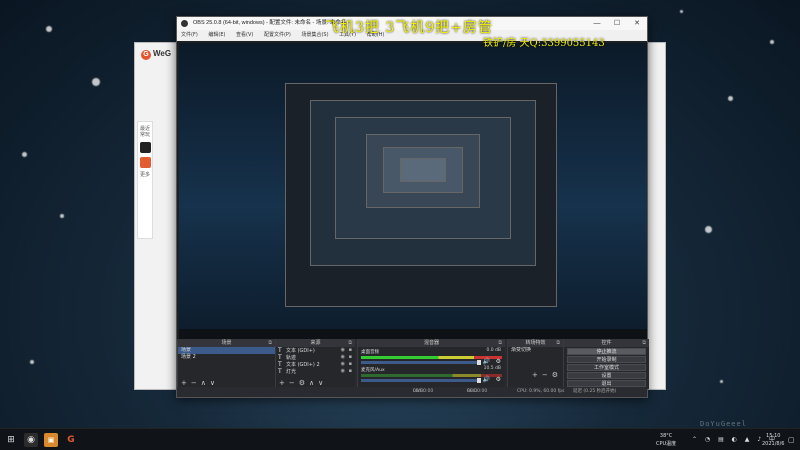 Image resolution: width=800 pixels, height=450 pixels. Describe the element at coordinates (479, 380) in the screenshot. I see `fader-handle` at that location.